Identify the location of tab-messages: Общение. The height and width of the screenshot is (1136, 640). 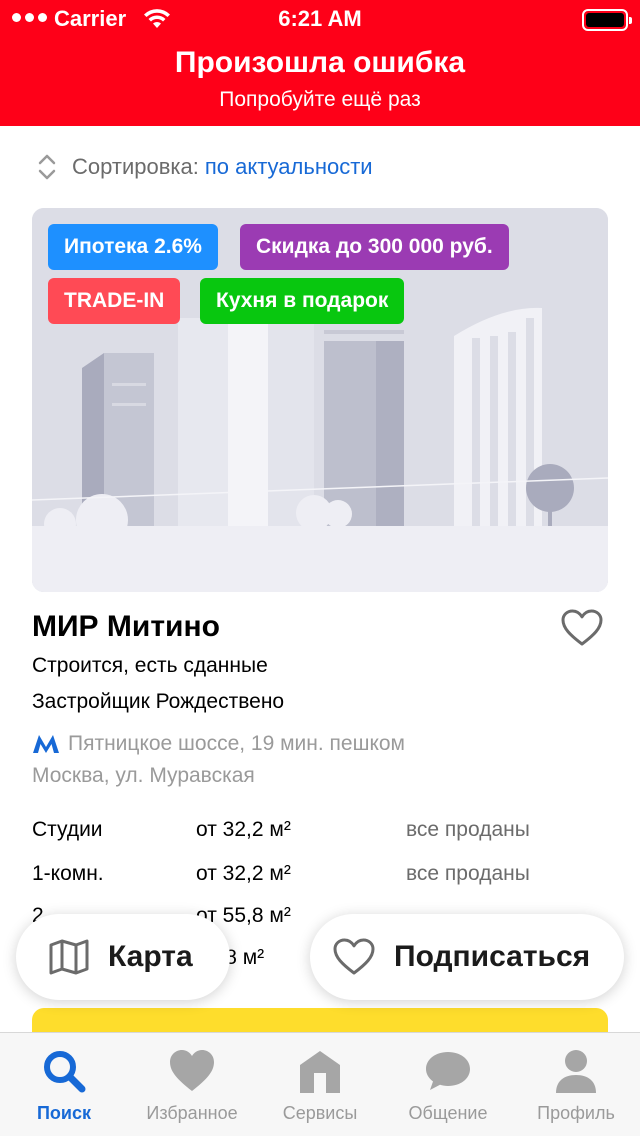
(448, 1084).